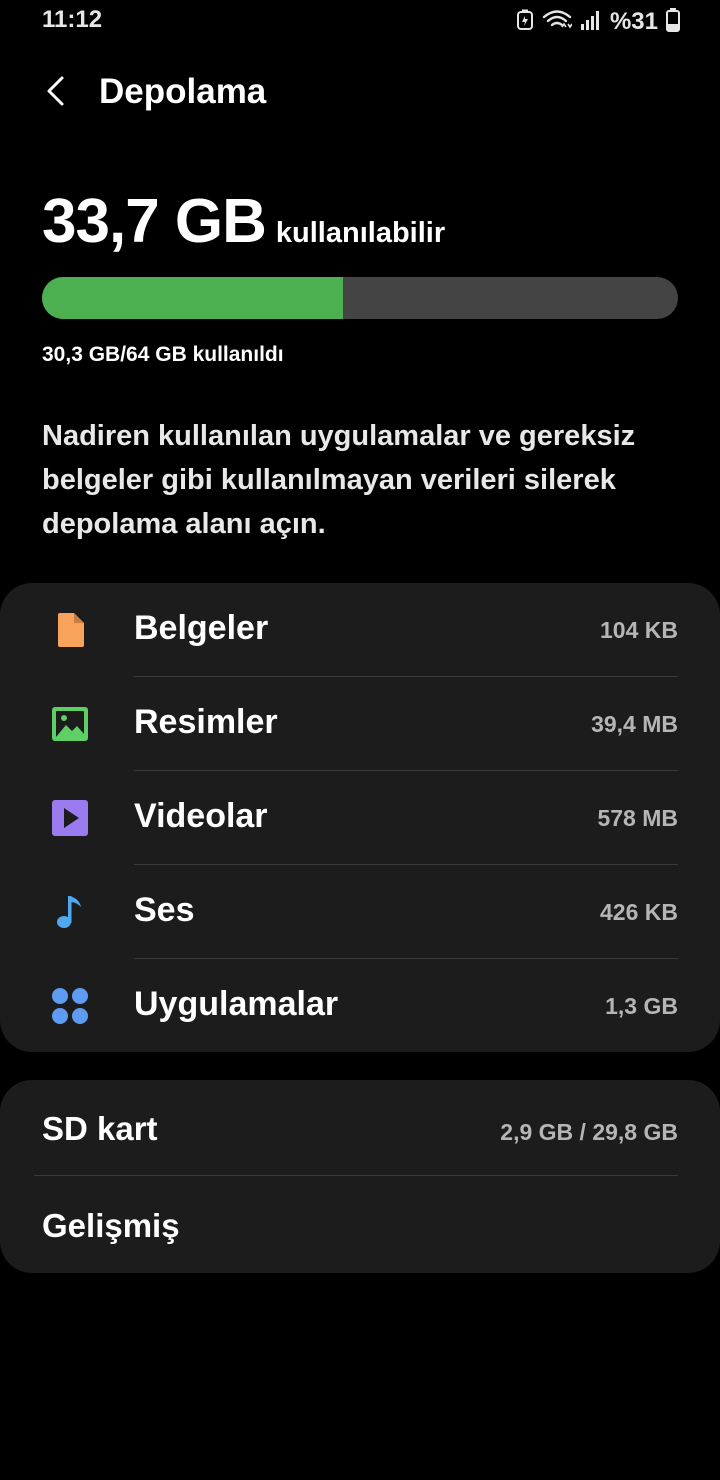 This screenshot has width=720, height=1480. Describe the element at coordinates (70, 818) in the screenshot. I see `video-icon` at that location.